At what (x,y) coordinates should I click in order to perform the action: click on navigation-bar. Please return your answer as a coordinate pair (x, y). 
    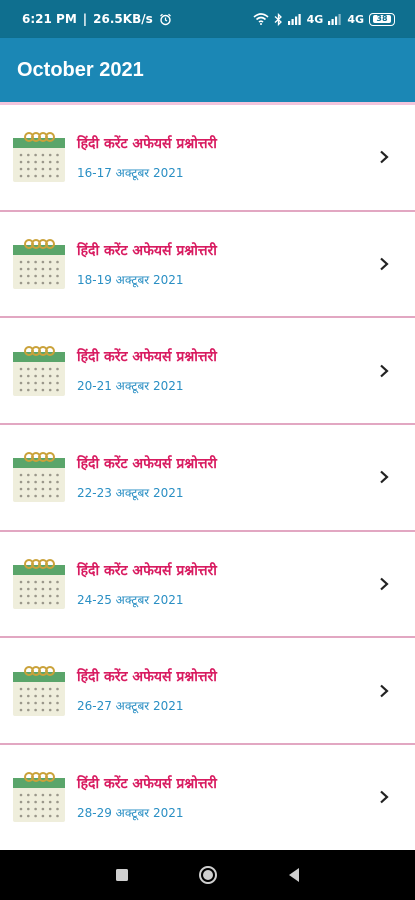
    Looking at the image, I should click on (207, 875).